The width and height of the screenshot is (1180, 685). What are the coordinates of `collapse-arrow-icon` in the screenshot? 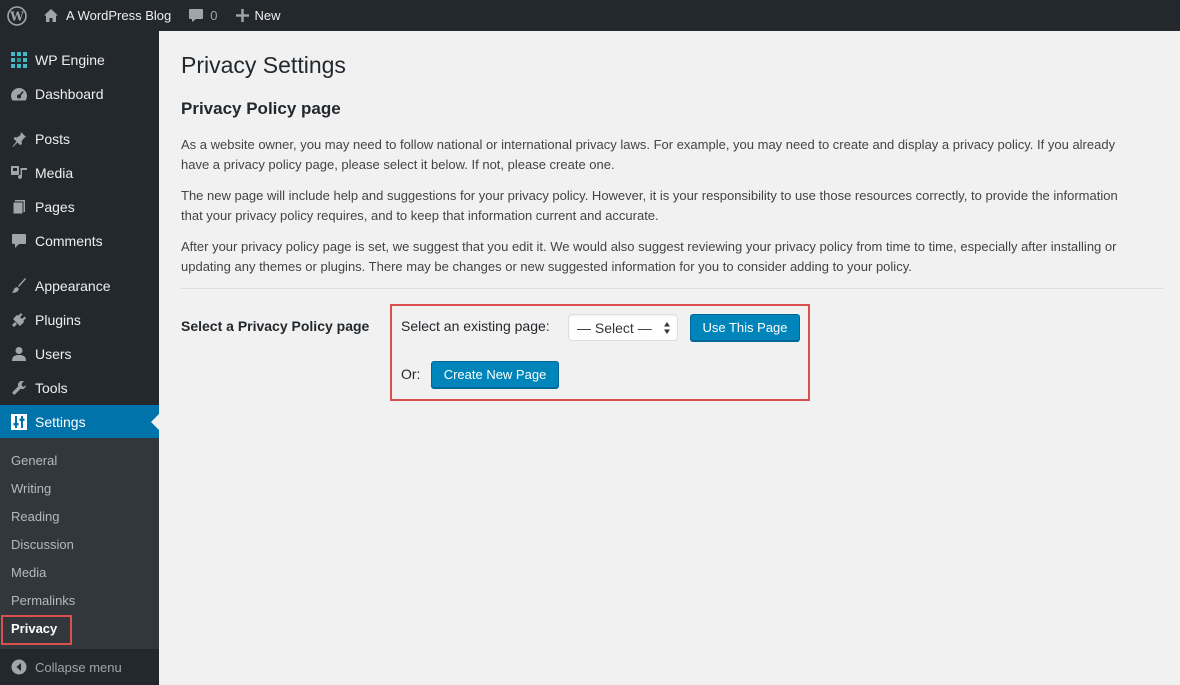 It's located at (17, 667).